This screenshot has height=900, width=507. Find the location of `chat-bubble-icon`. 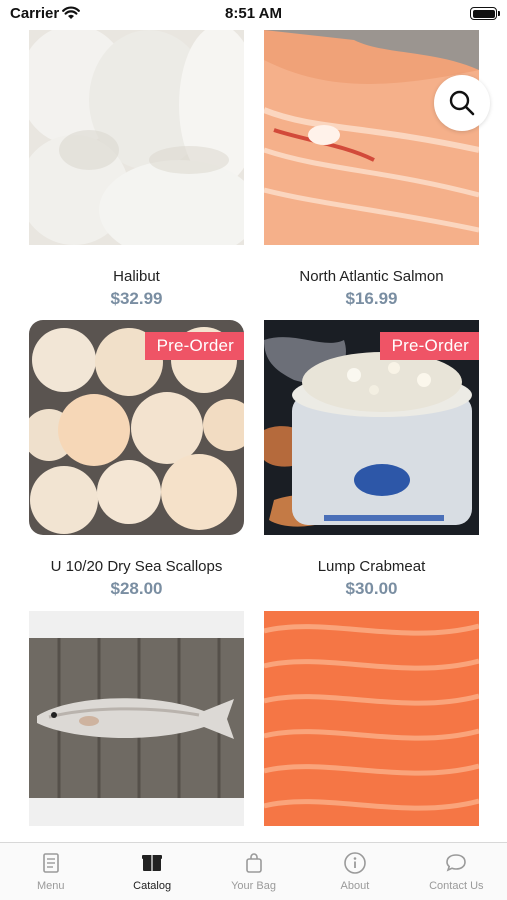

chat-bubble-icon is located at coordinates (456, 863).